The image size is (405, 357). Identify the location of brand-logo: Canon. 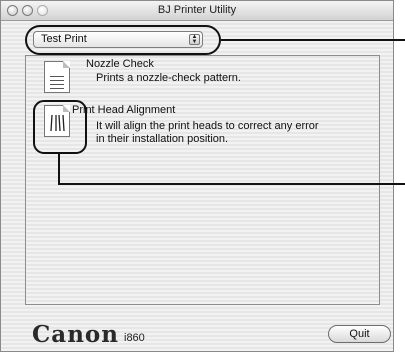
(75, 334).